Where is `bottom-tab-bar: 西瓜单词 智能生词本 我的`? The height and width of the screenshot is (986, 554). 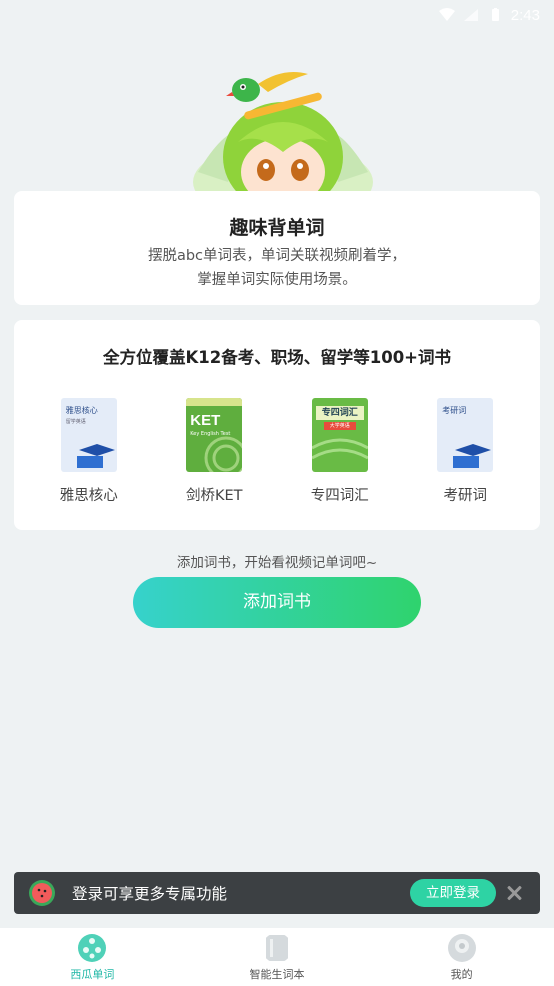 bottom-tab-bar: 西瓜单词 智能生词本 我的 is located at coordinates (277, 957).